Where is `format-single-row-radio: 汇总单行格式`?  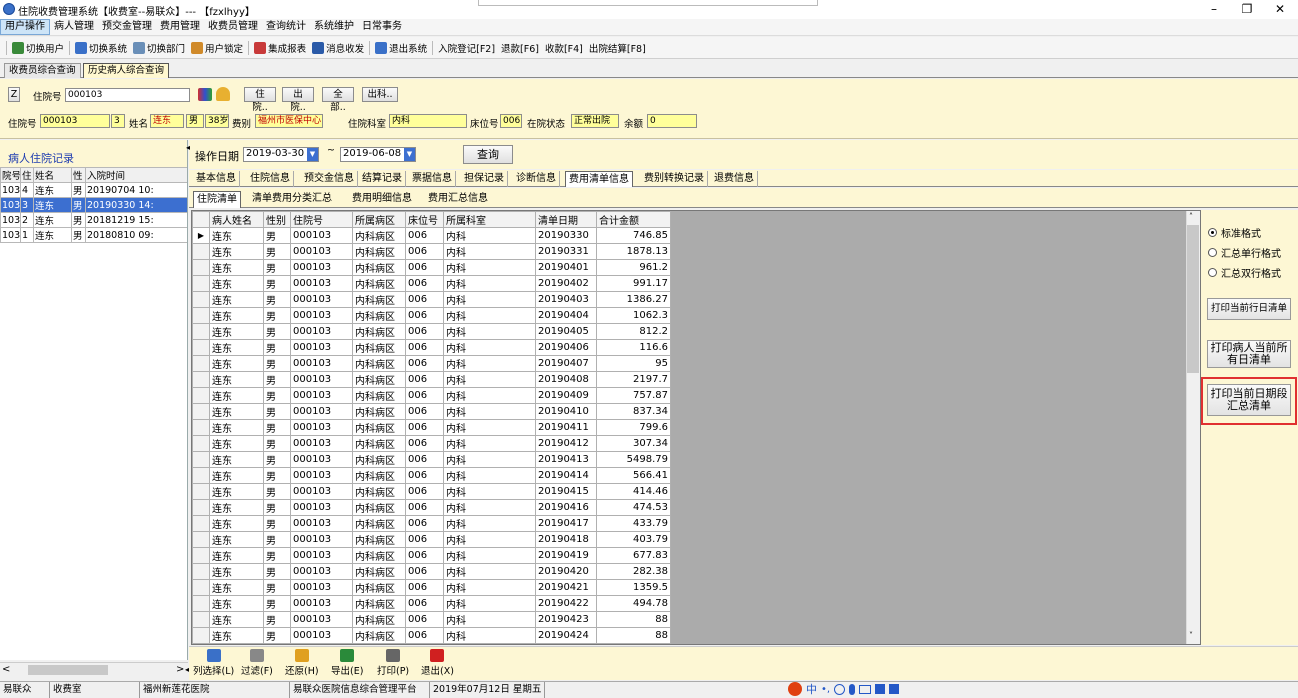 format-single-row-radio: 汇总单行格式 is located at coordinates (1244, 252).